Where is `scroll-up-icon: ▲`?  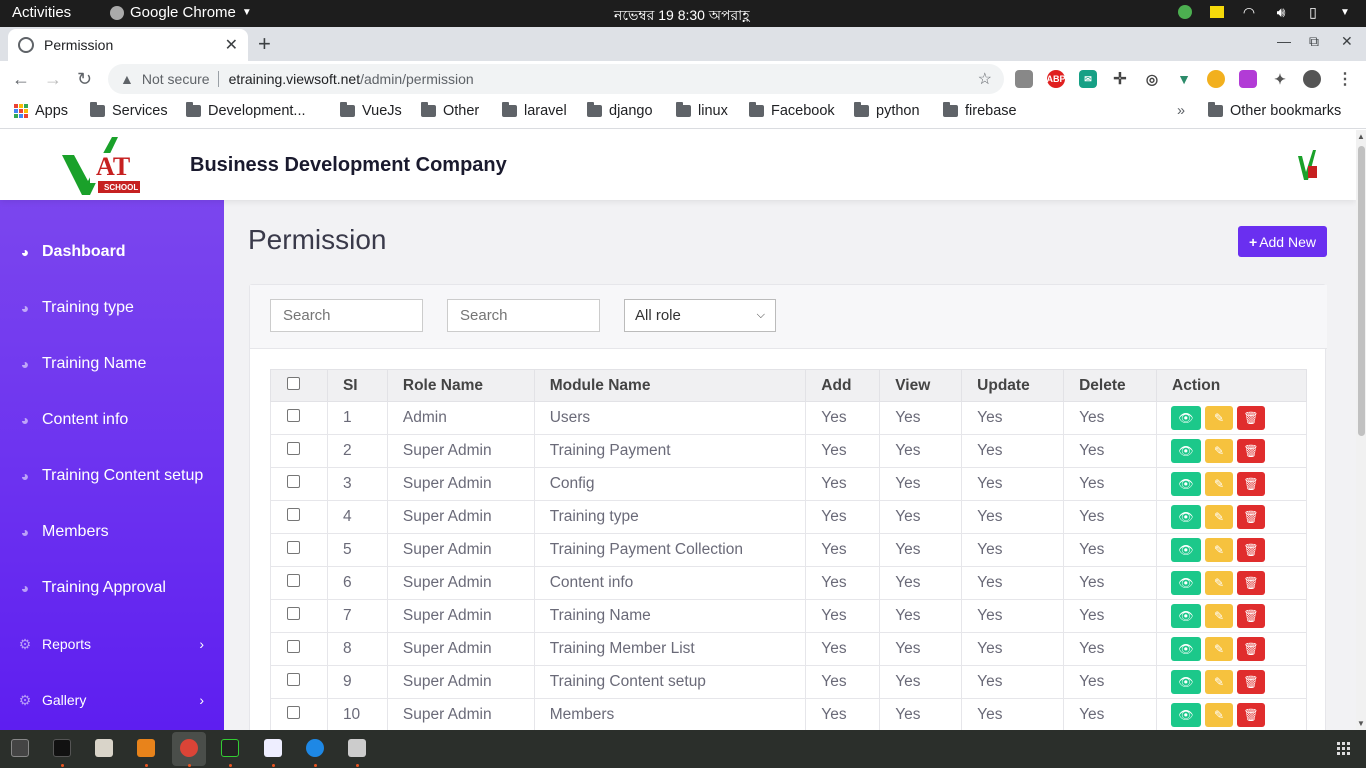
scroll-up-icon: ▲ is located at coordinates (1361, 136).